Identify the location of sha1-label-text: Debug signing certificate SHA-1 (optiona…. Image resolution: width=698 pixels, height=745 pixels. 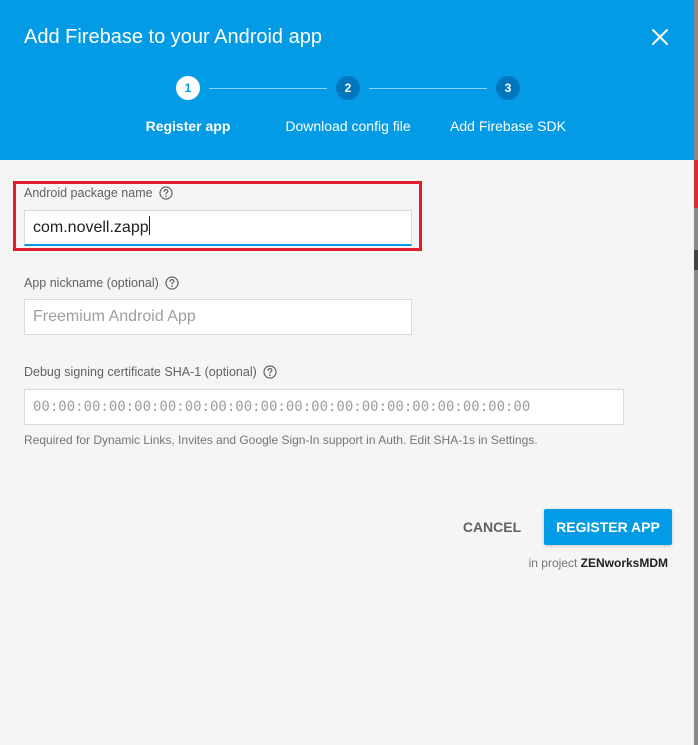
(140, 372).